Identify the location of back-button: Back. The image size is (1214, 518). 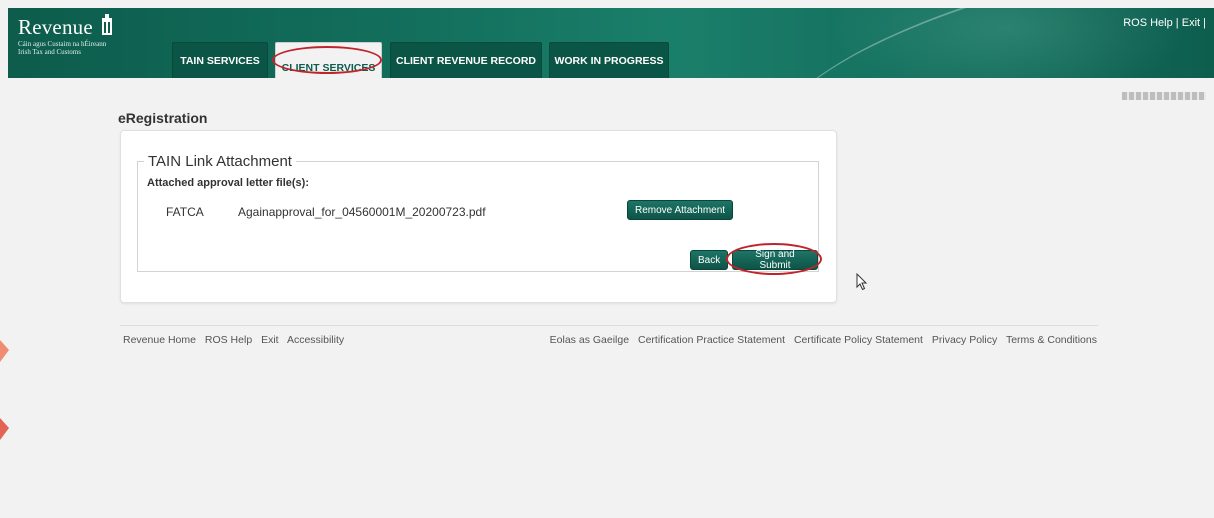
(709, 260).